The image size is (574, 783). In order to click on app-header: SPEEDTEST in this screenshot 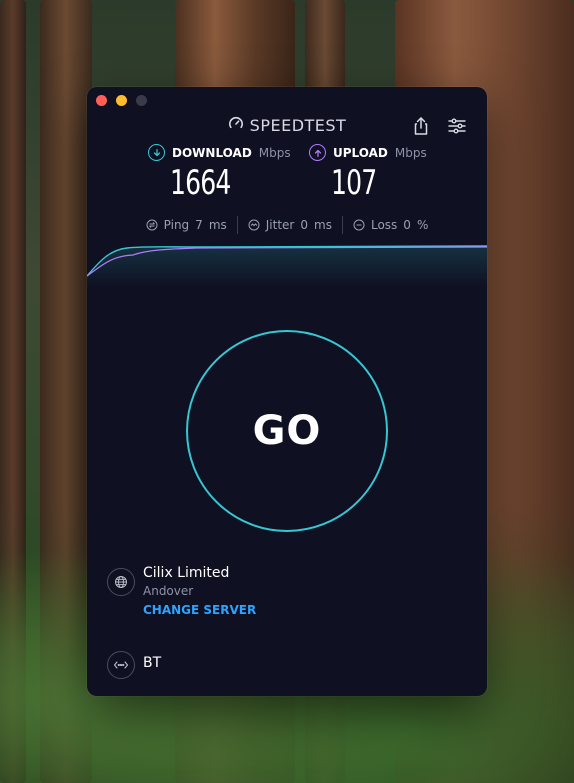, I will do `click(287, 127)`.